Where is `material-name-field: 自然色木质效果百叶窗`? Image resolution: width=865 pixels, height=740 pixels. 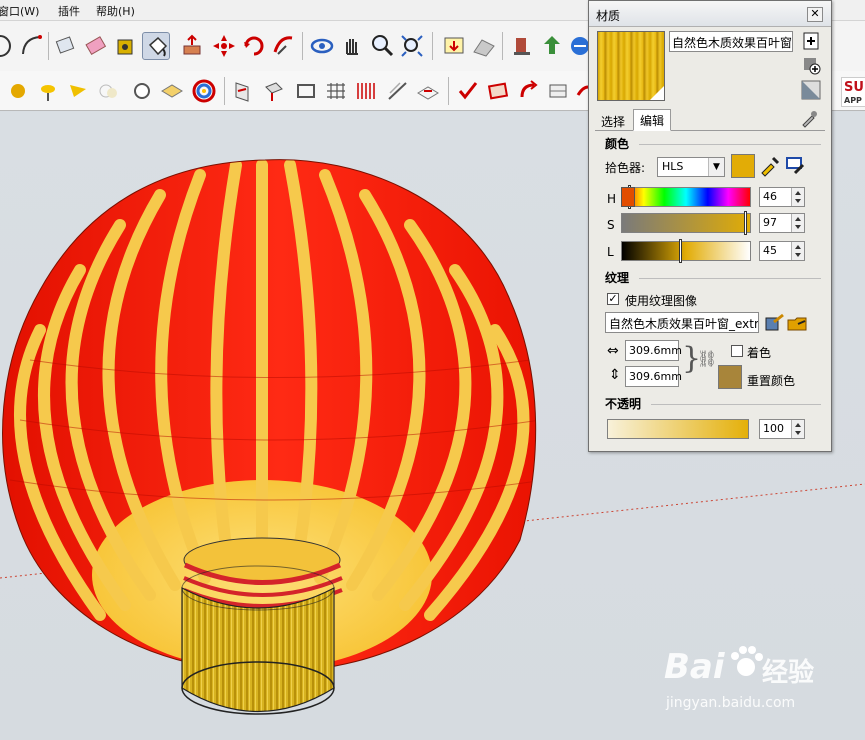
material-name-field: 自然色木质效果百叶窗 is located at coordinates (731, 41).